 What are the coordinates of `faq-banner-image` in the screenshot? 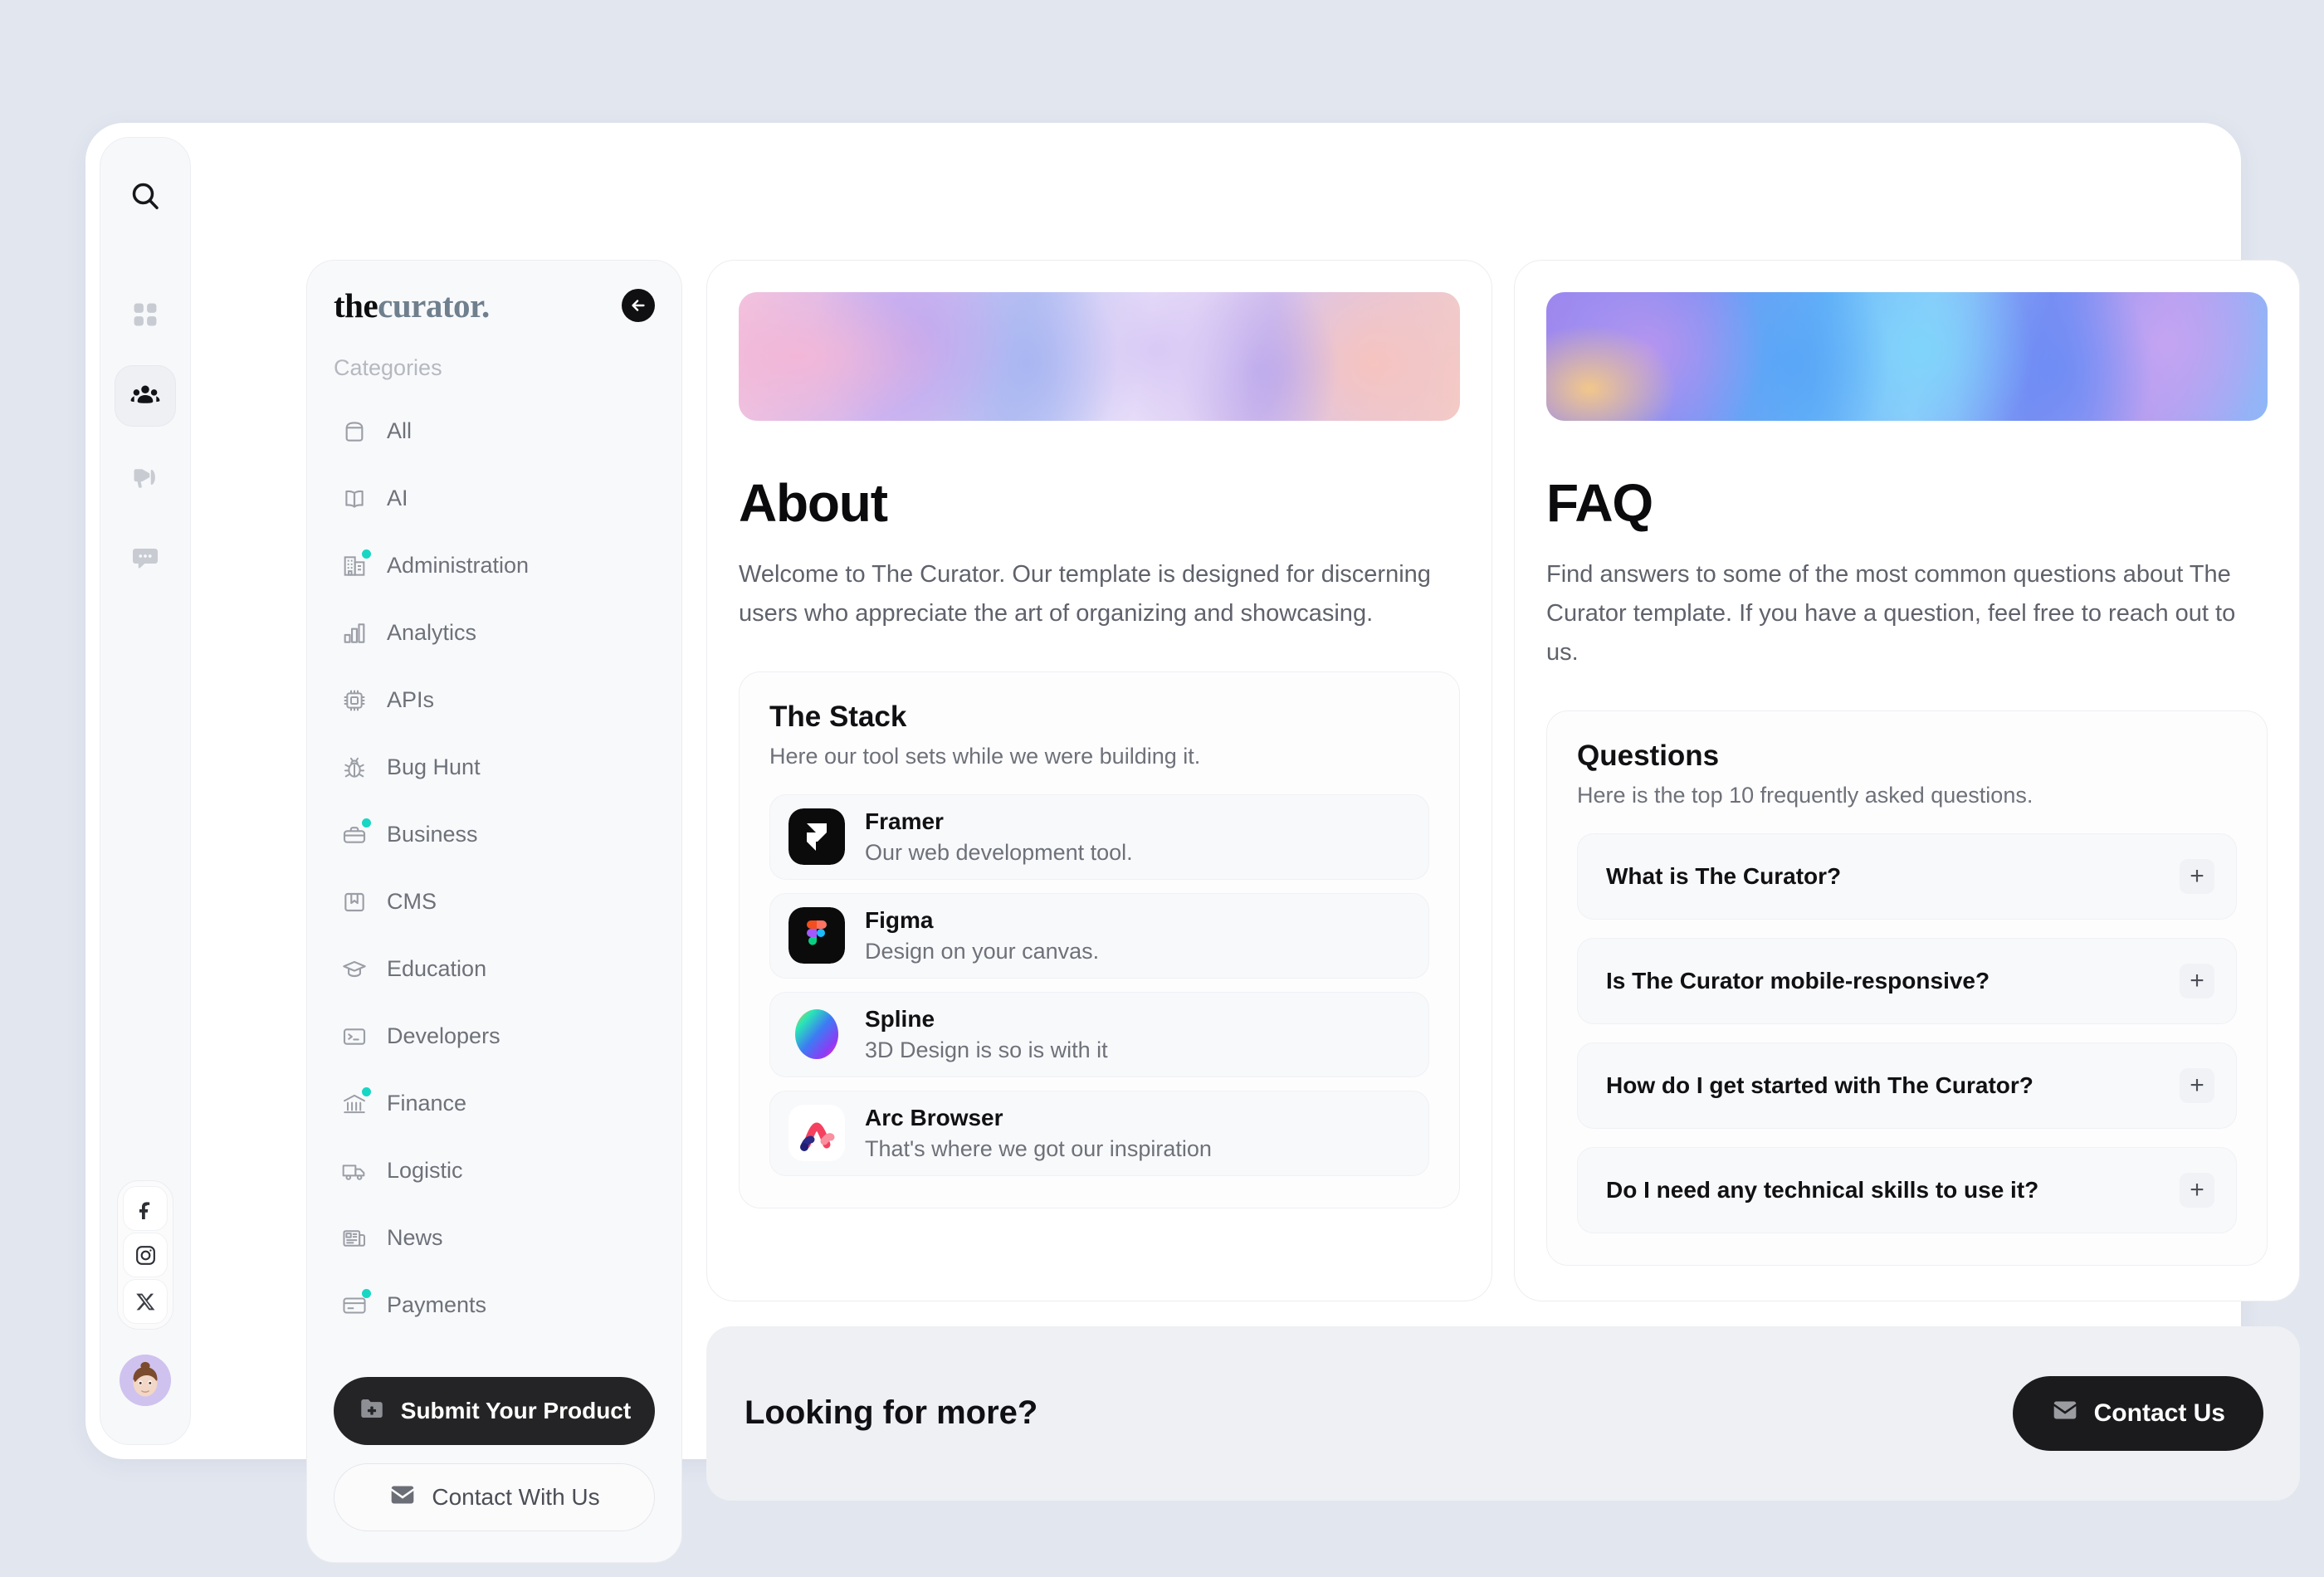 It's located at (1907, 357).